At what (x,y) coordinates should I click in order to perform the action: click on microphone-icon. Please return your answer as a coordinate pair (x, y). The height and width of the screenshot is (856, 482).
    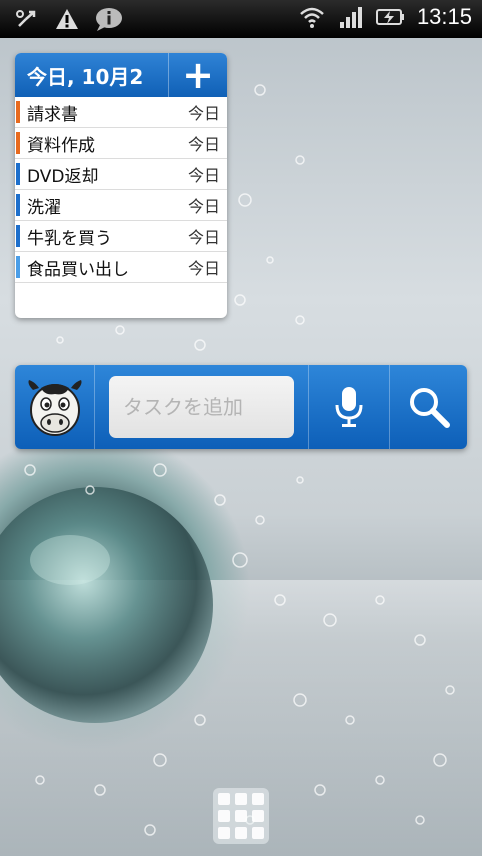
    Looking at the image, I should click on (349, 407).